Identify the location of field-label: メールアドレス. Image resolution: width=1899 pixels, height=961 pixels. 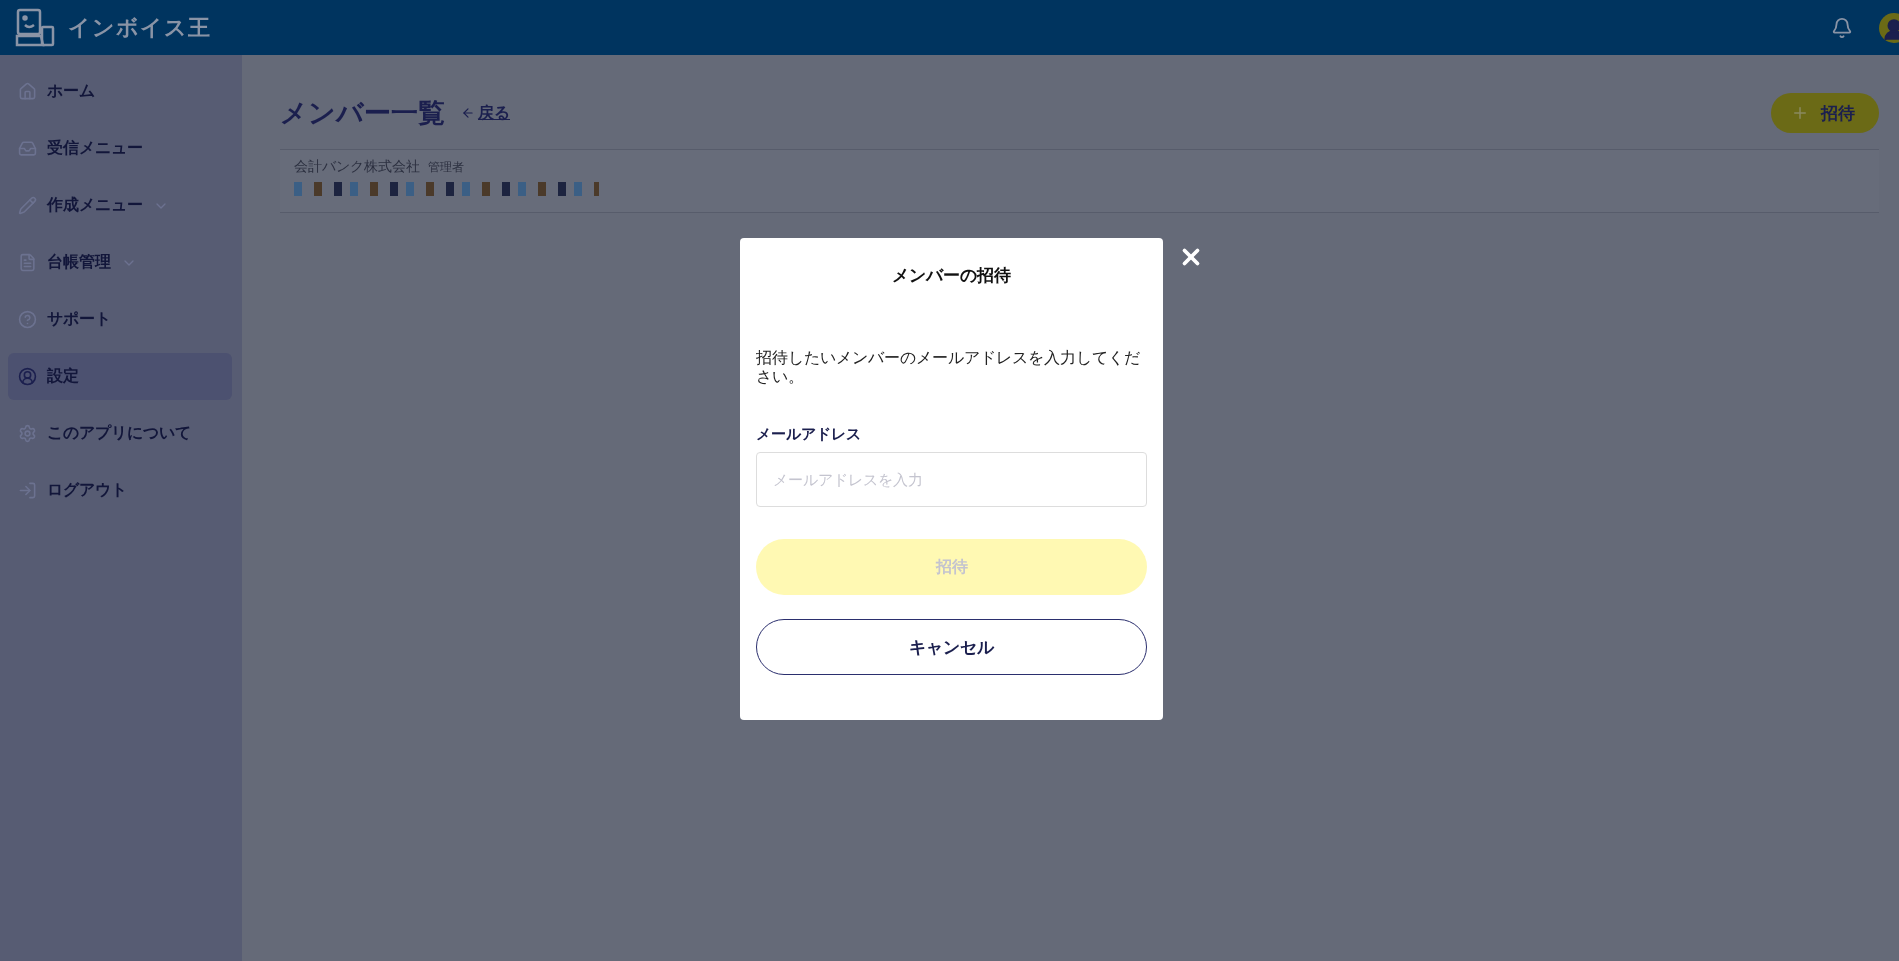
(809, 434).